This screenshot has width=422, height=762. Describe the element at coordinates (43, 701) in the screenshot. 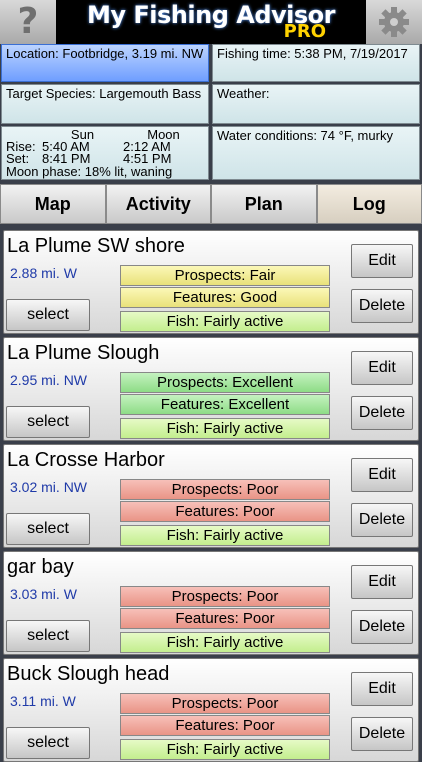

I see `spot-distance: 3.11 mi. W` at that location.